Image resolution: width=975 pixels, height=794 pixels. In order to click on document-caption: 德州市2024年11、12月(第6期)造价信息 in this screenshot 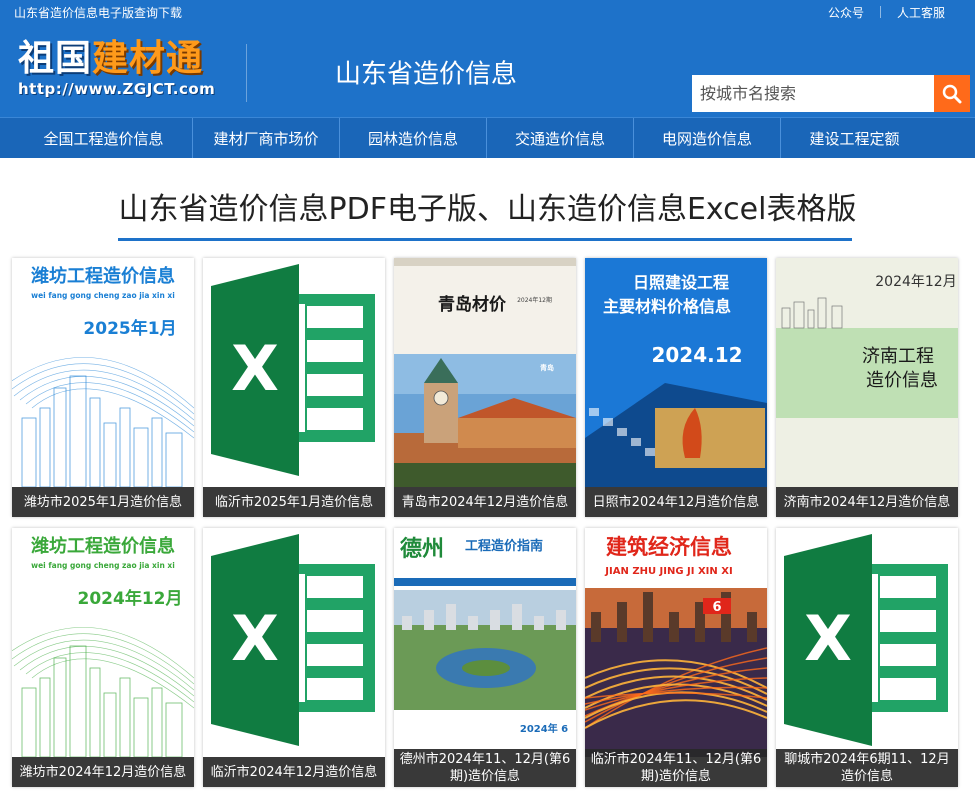, I will do `click(485, 768)`.